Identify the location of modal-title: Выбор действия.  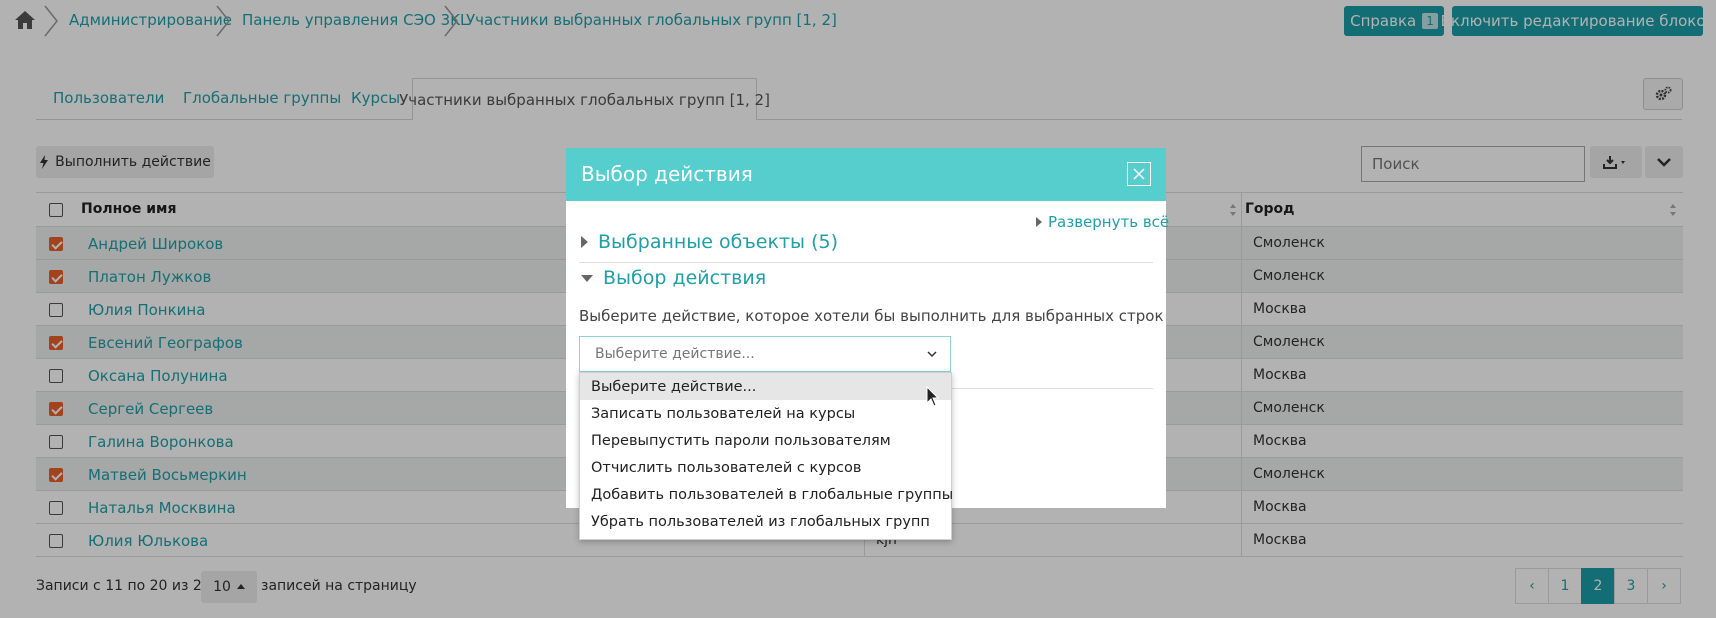
(667, 174).